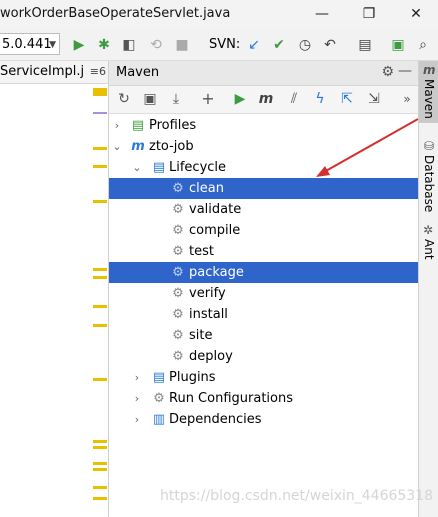  What do you see at coordinates (216, 272) in the screenshot?
I see `phase-label: package` at bounding box center [216, 272].